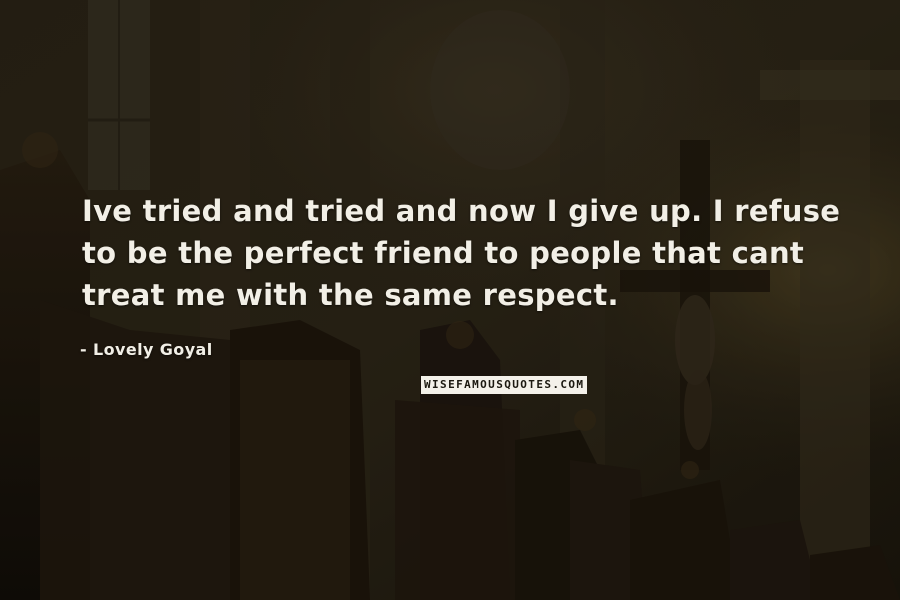 This screenshot has height=600, width=900. Describe the element at coordinates (146, 349) in the screenshot. I see `author-attribution: - Lovely Goyal` at that location.